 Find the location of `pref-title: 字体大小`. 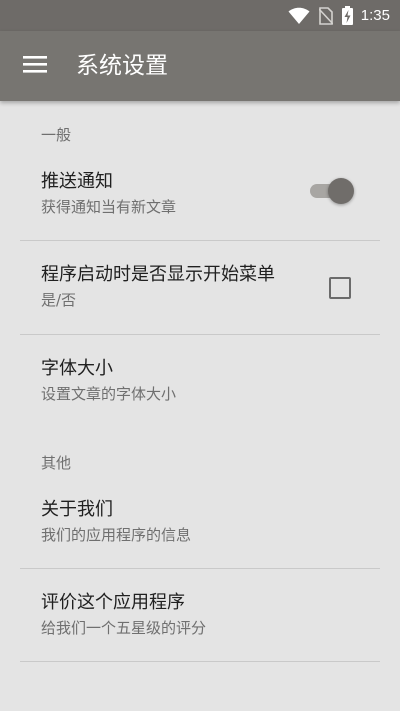

pref-title: 字体大小 is located at coordinates (77, 368).